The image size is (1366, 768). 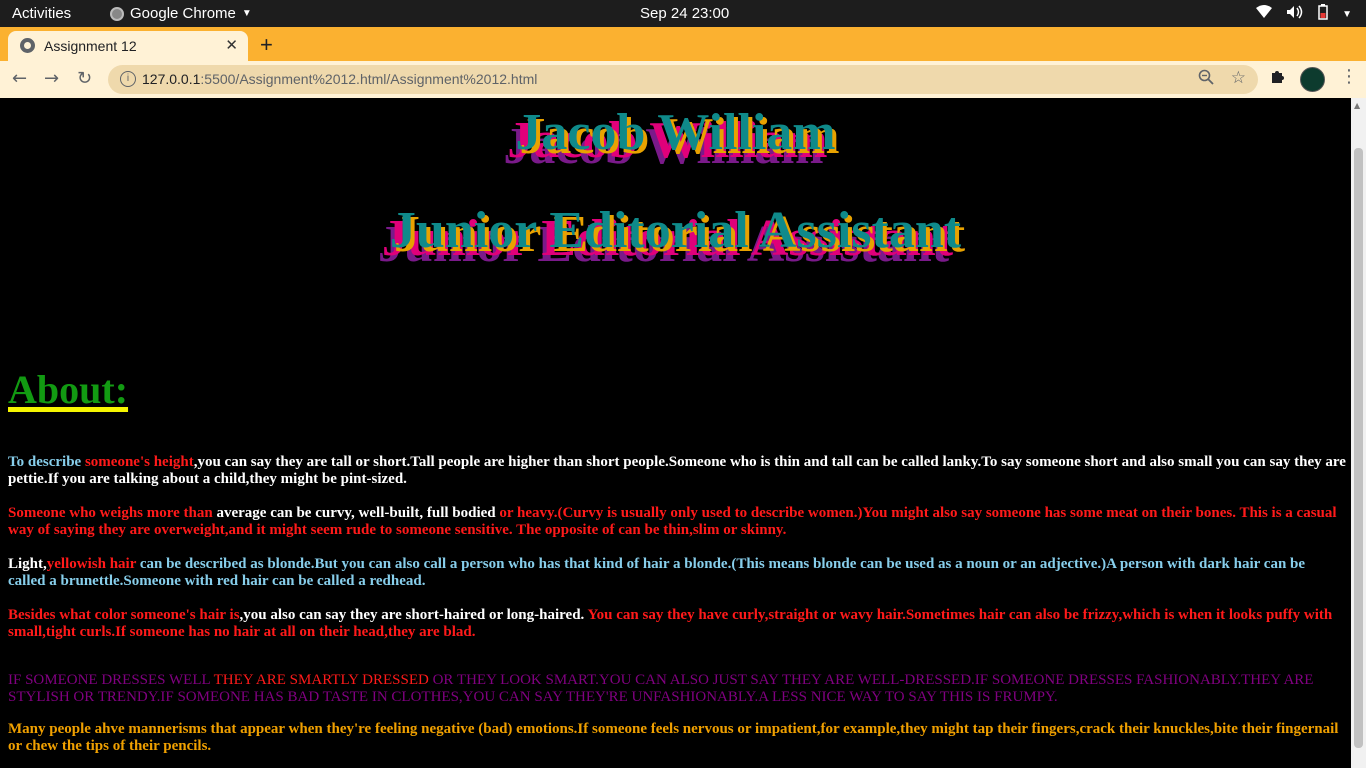 What do you see at coordinates (84, 78) in the screenshot?
I see `reload-icon: ↻` at bounding box center [84, 78].